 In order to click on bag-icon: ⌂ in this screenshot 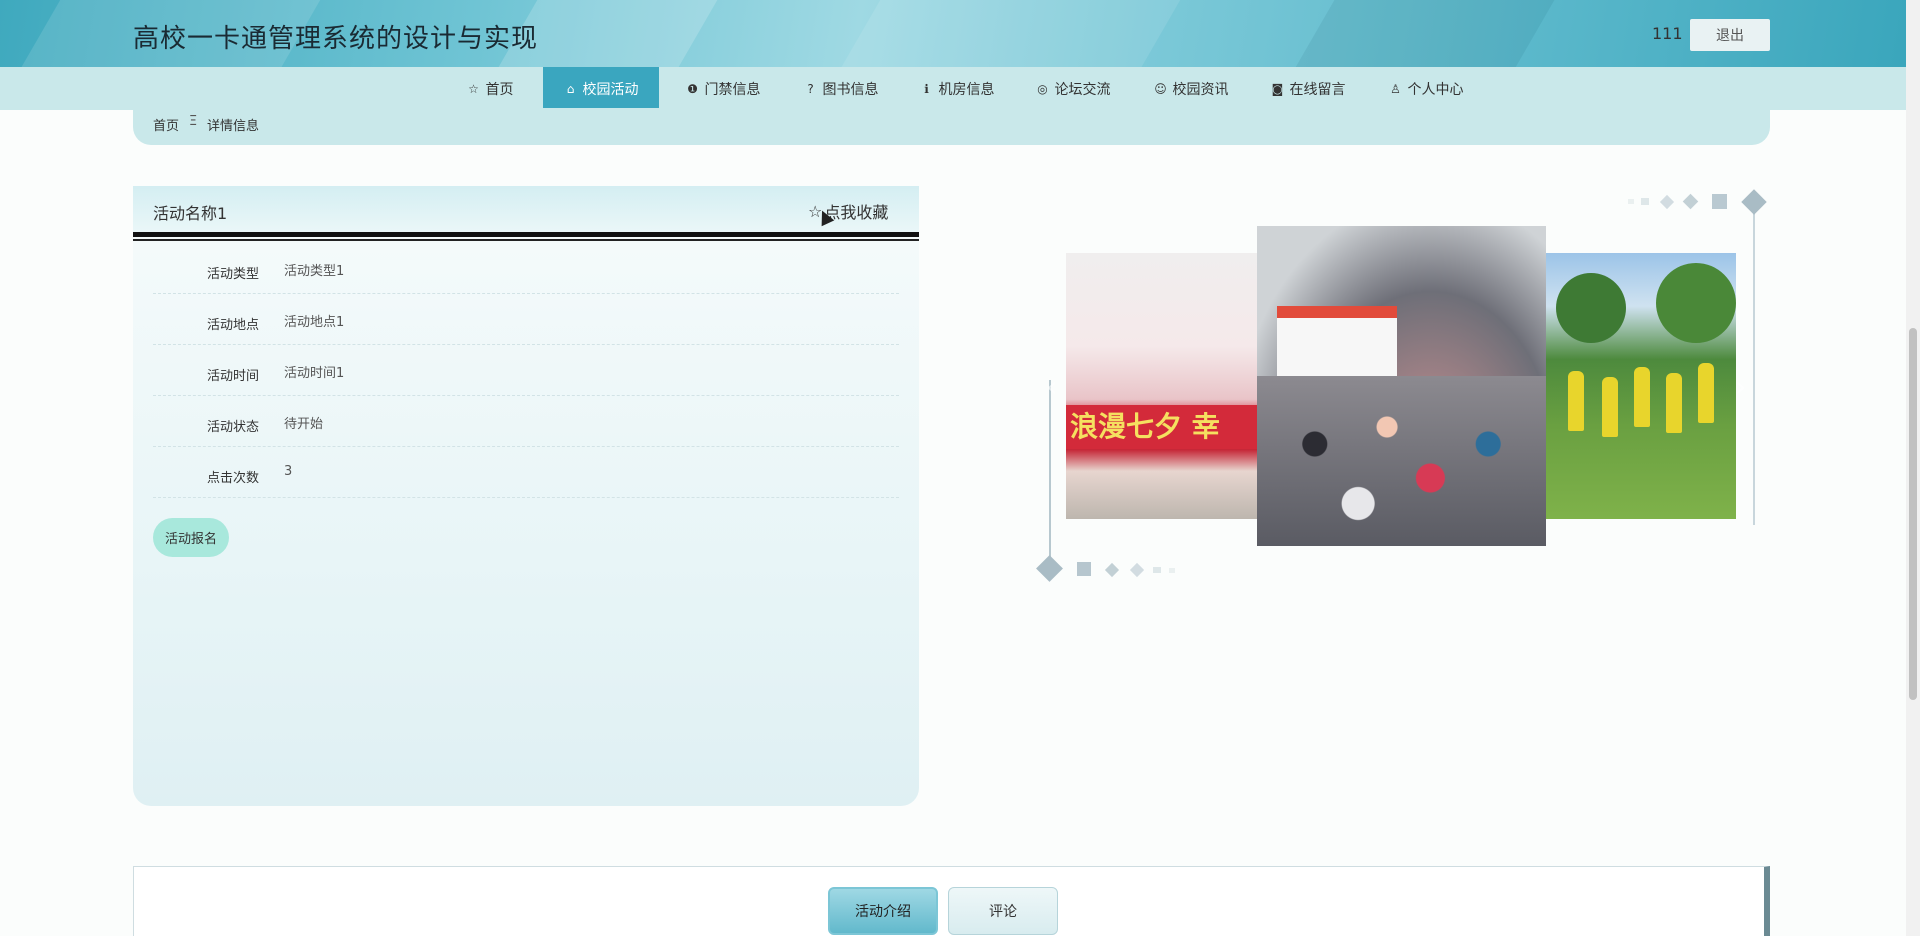, I will do `click(570, 88)`.